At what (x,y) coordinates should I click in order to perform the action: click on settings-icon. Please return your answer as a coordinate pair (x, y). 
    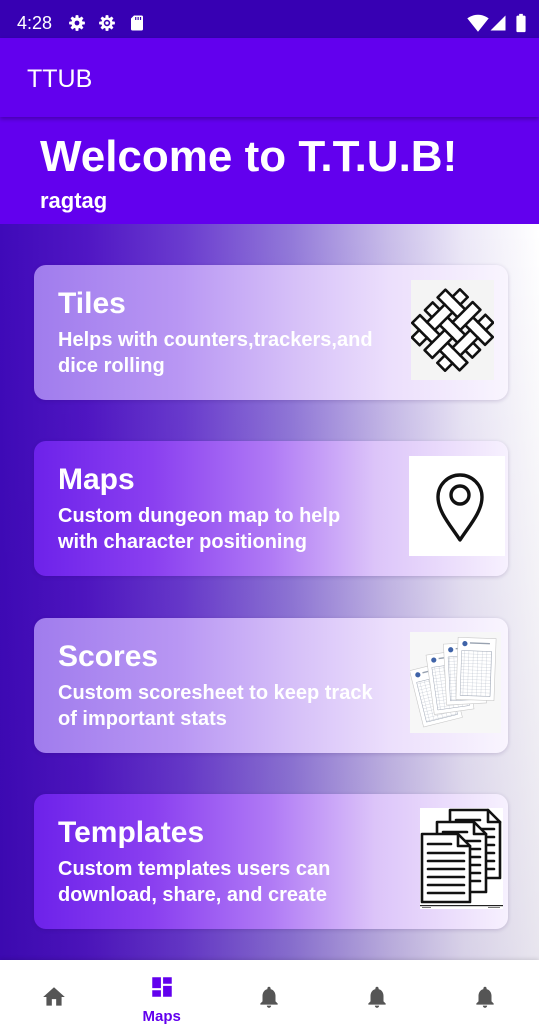
    Looking at the image, I should click on (107, 25).